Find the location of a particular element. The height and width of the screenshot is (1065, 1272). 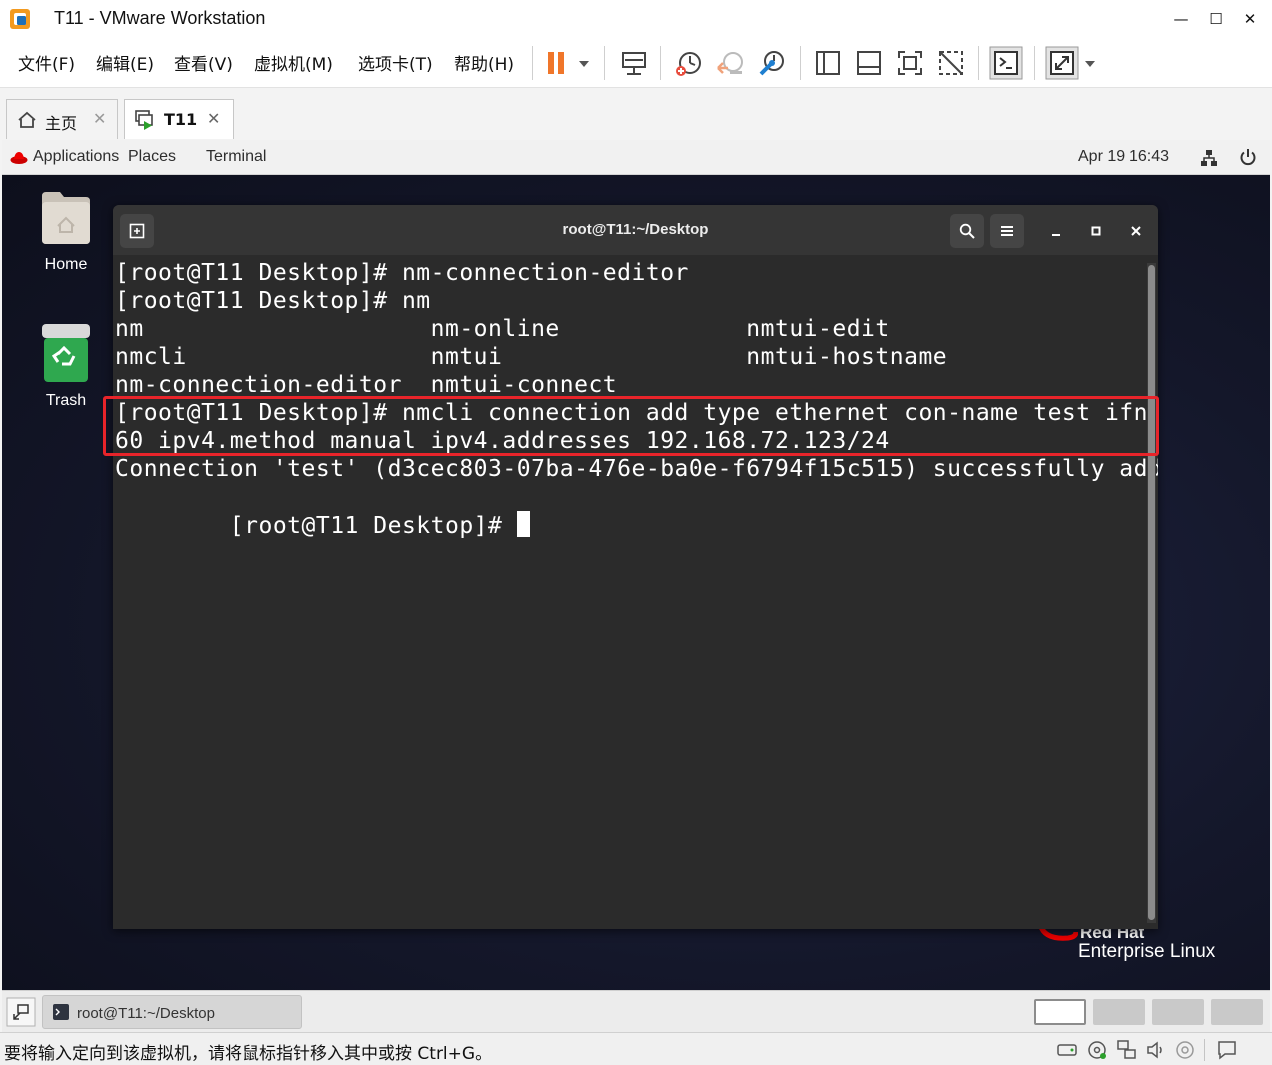

gnome-bottom-panel: root@T11:~/Desktop is located at coordinates (636, 1011).